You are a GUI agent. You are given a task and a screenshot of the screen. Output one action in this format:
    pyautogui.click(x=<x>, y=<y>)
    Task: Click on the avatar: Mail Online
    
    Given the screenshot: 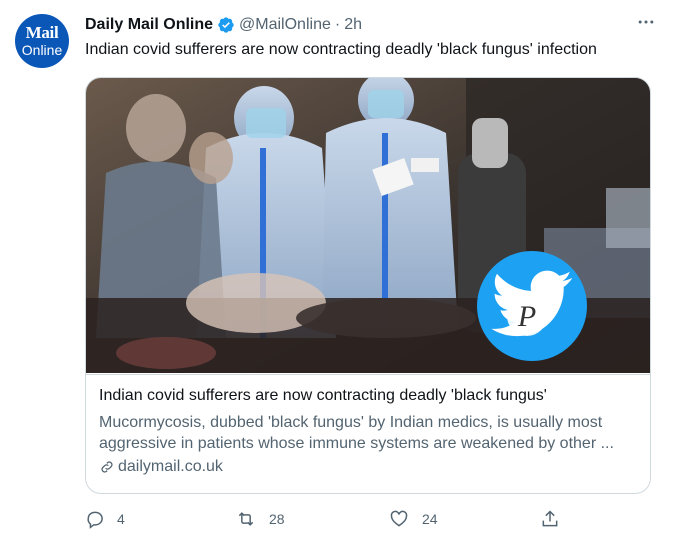 What is the action you would take?
    pyautogui.click(x=42, y=41)
    